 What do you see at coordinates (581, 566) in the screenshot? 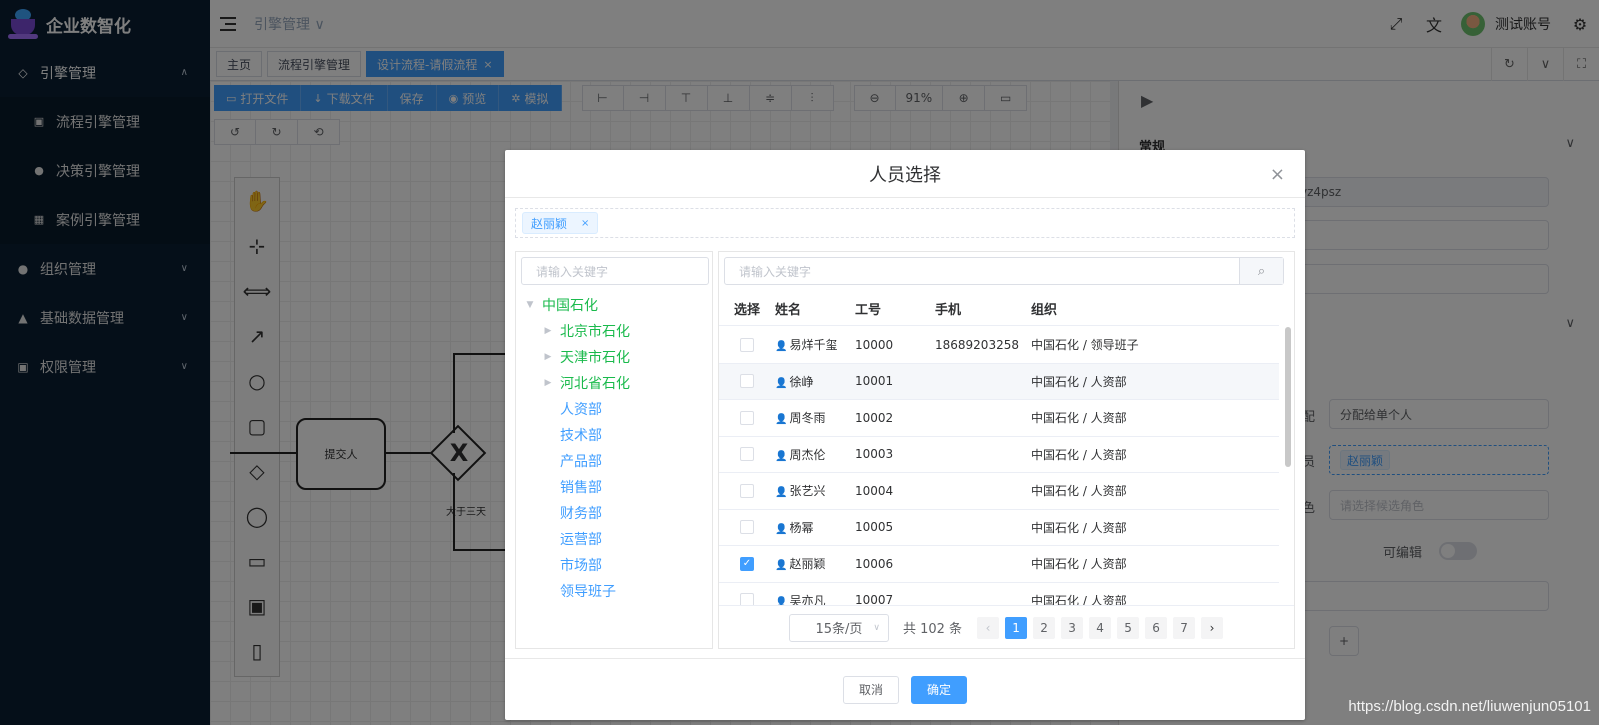
I see `tree-node-label: 市场部` at bounding box center [581, 566].